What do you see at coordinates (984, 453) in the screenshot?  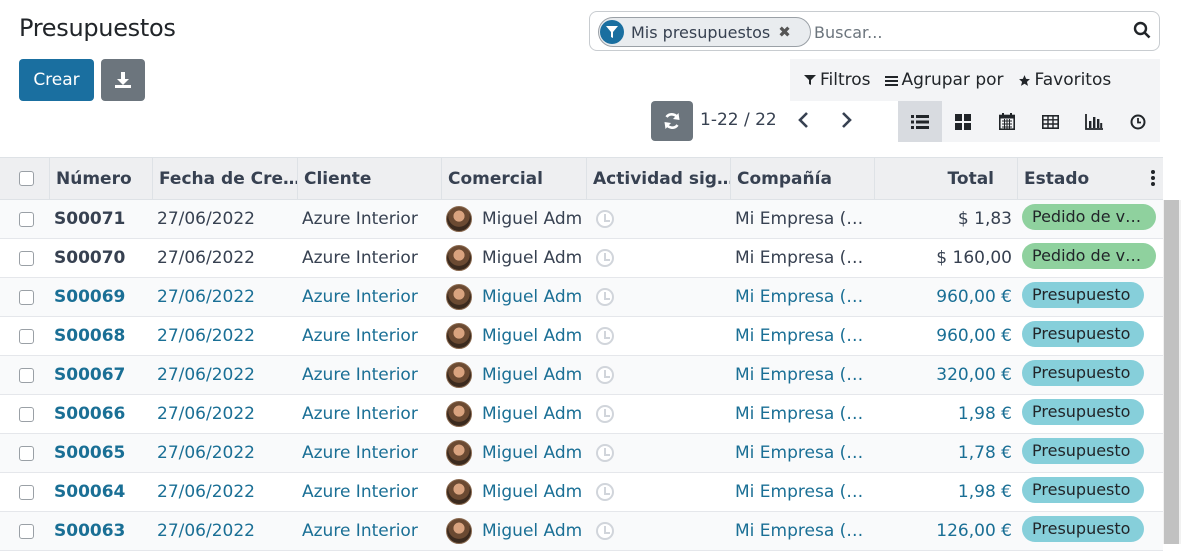 I see `order-total: 1,78 €` at bounding box center [984, 453].